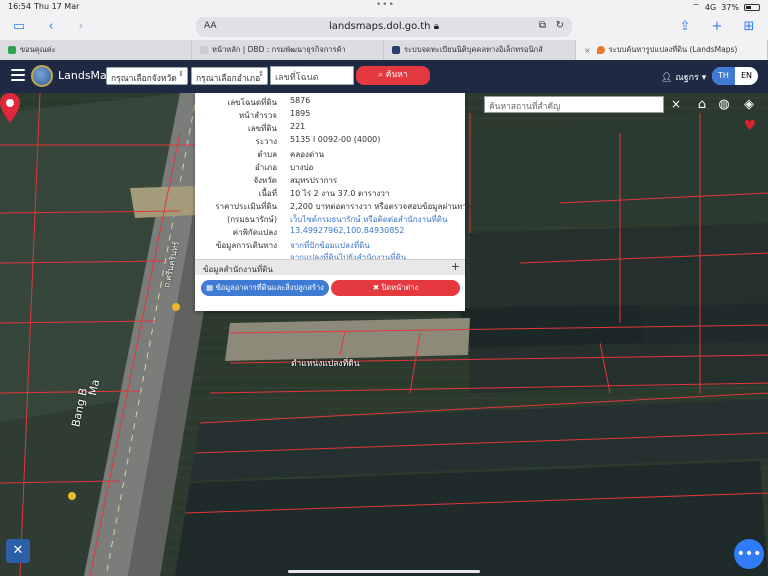  I want to click on home-icon: ⌂, so click(702, 105).